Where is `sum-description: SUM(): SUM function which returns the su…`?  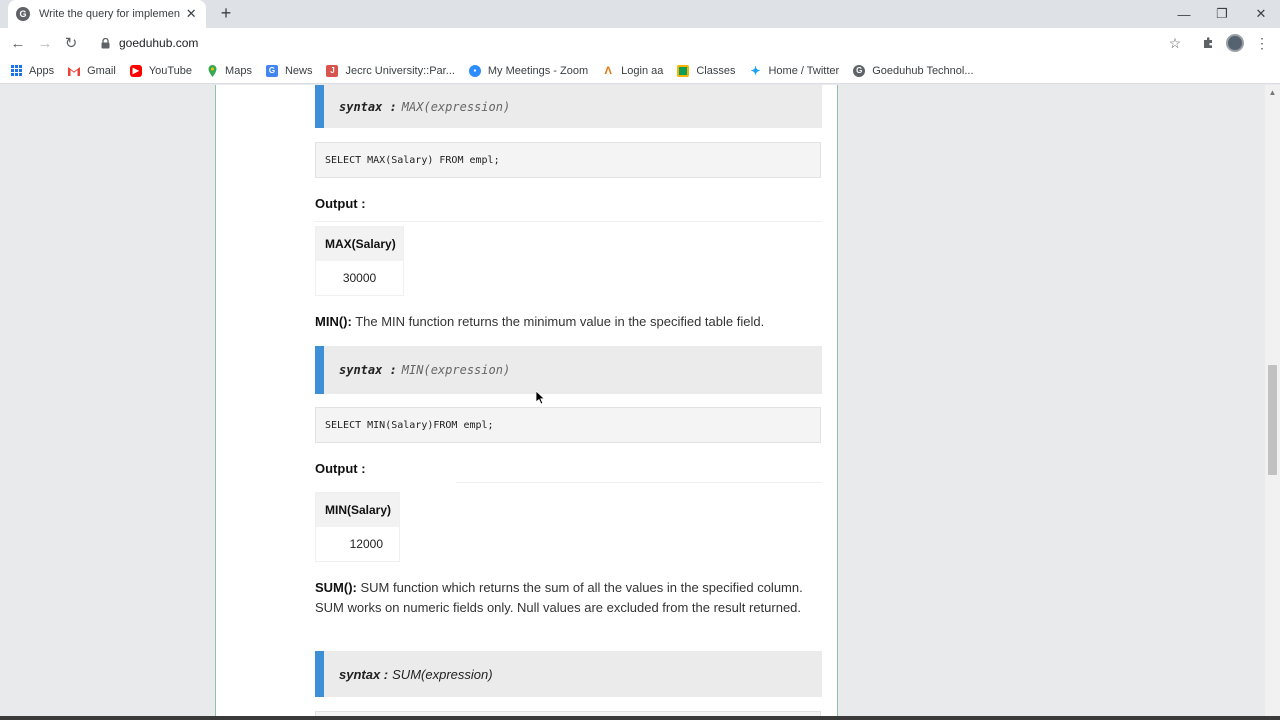 sum-description: SUM(): SUM function which returns the su… is located at coordinates (570, 598).